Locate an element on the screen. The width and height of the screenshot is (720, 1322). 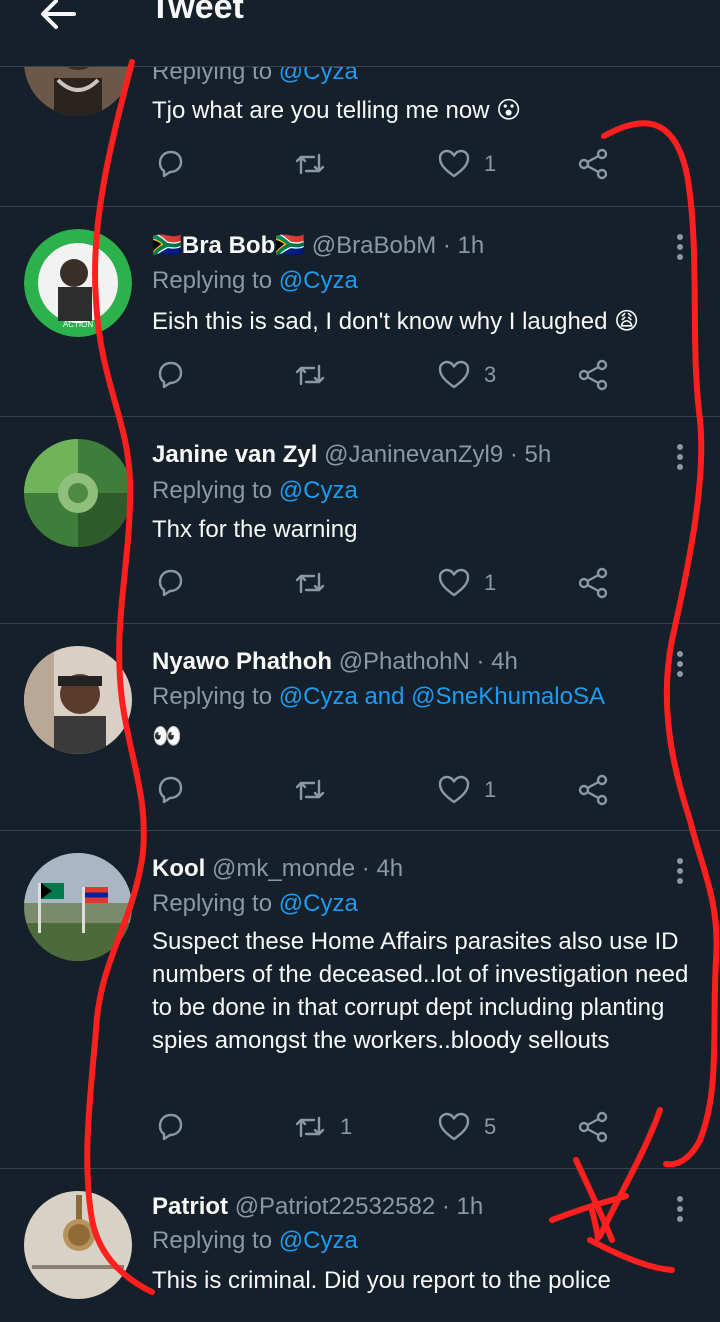
display-name: Nyawo Phathoh is located at coordinates (242, 661).